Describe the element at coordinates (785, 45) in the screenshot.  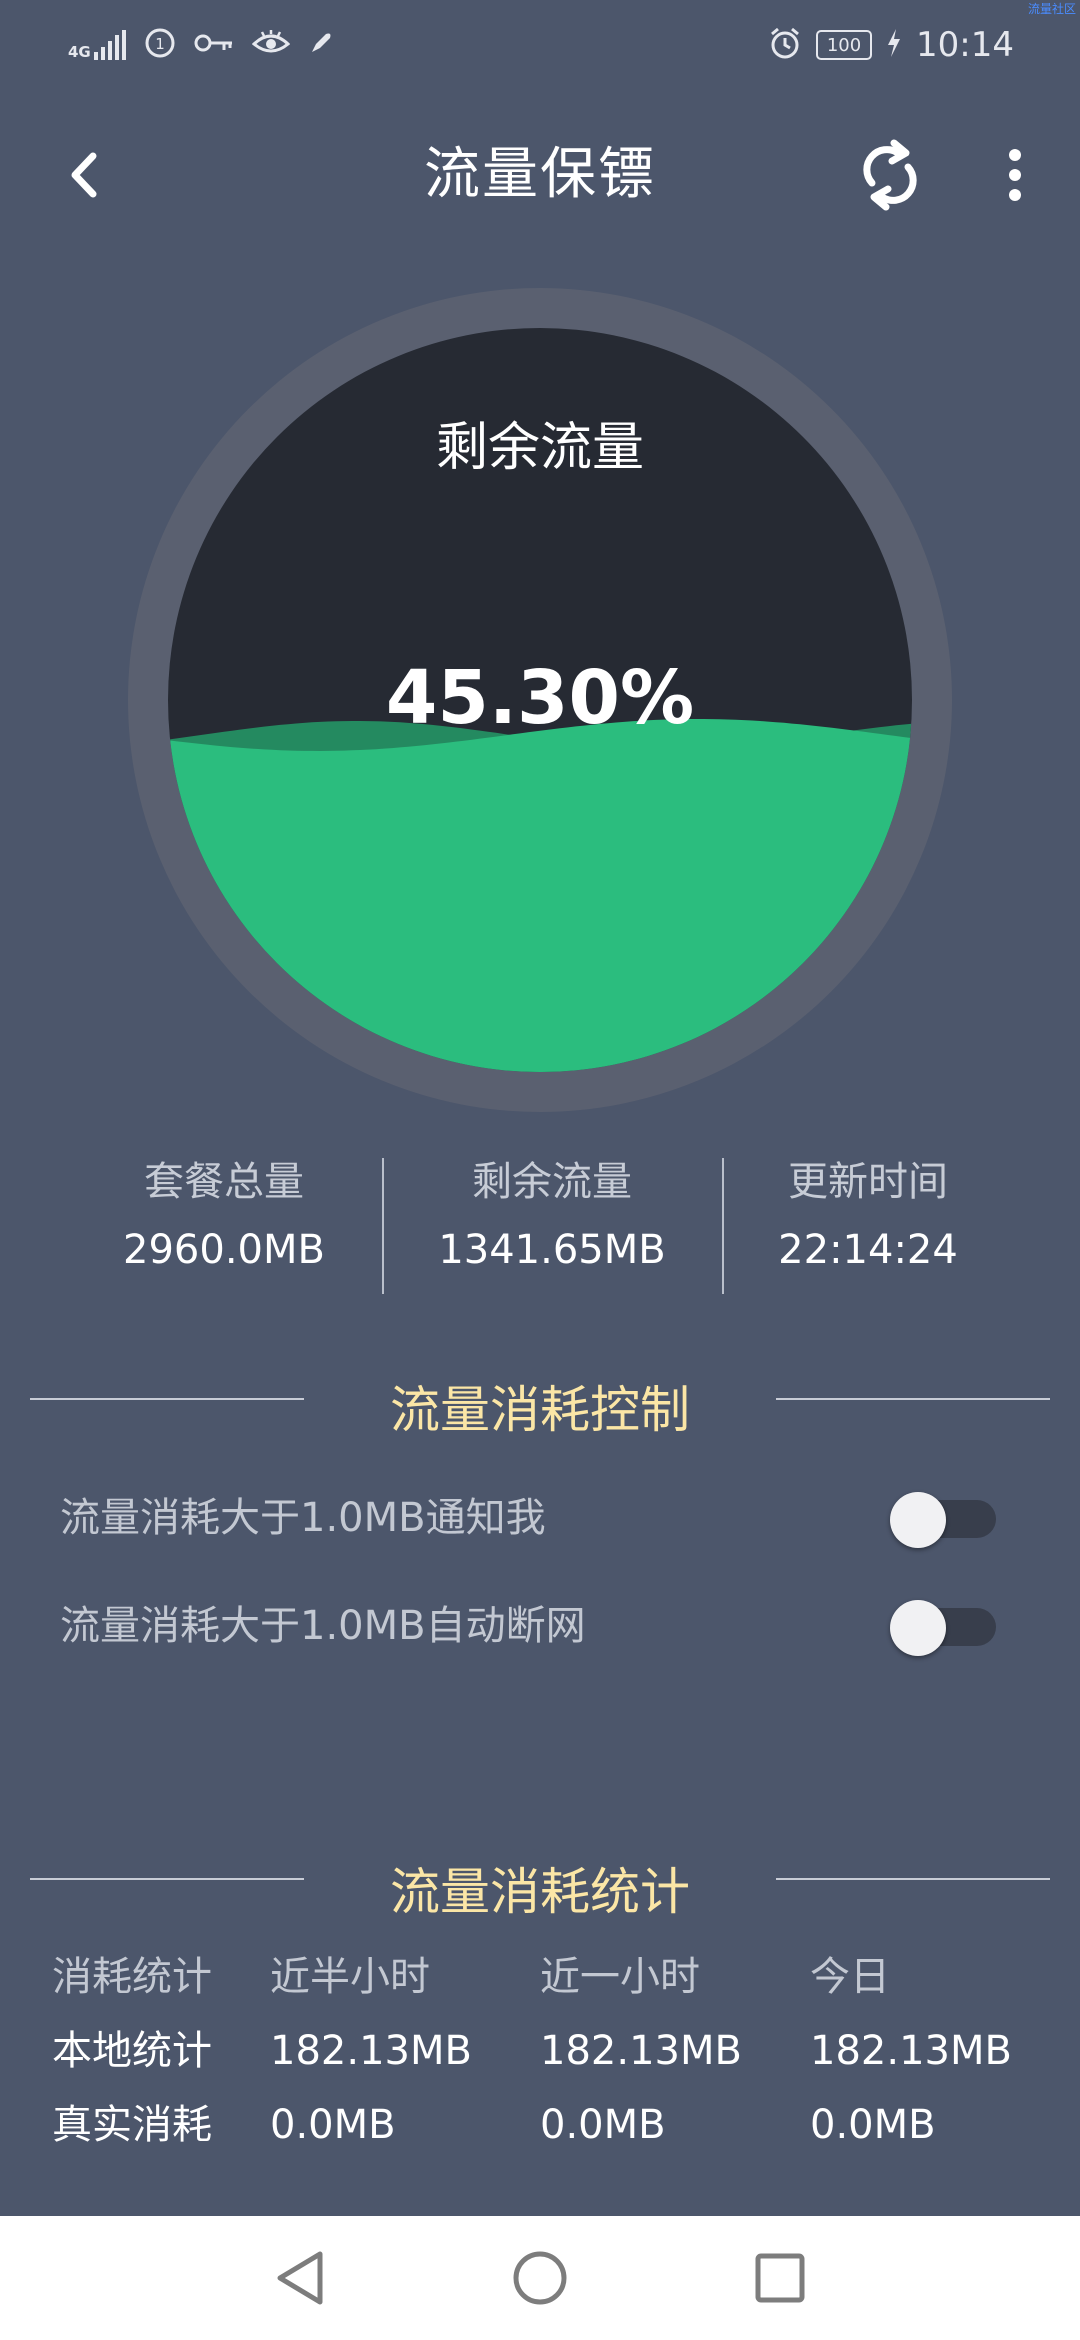
I see `alarm-icon` at that location.